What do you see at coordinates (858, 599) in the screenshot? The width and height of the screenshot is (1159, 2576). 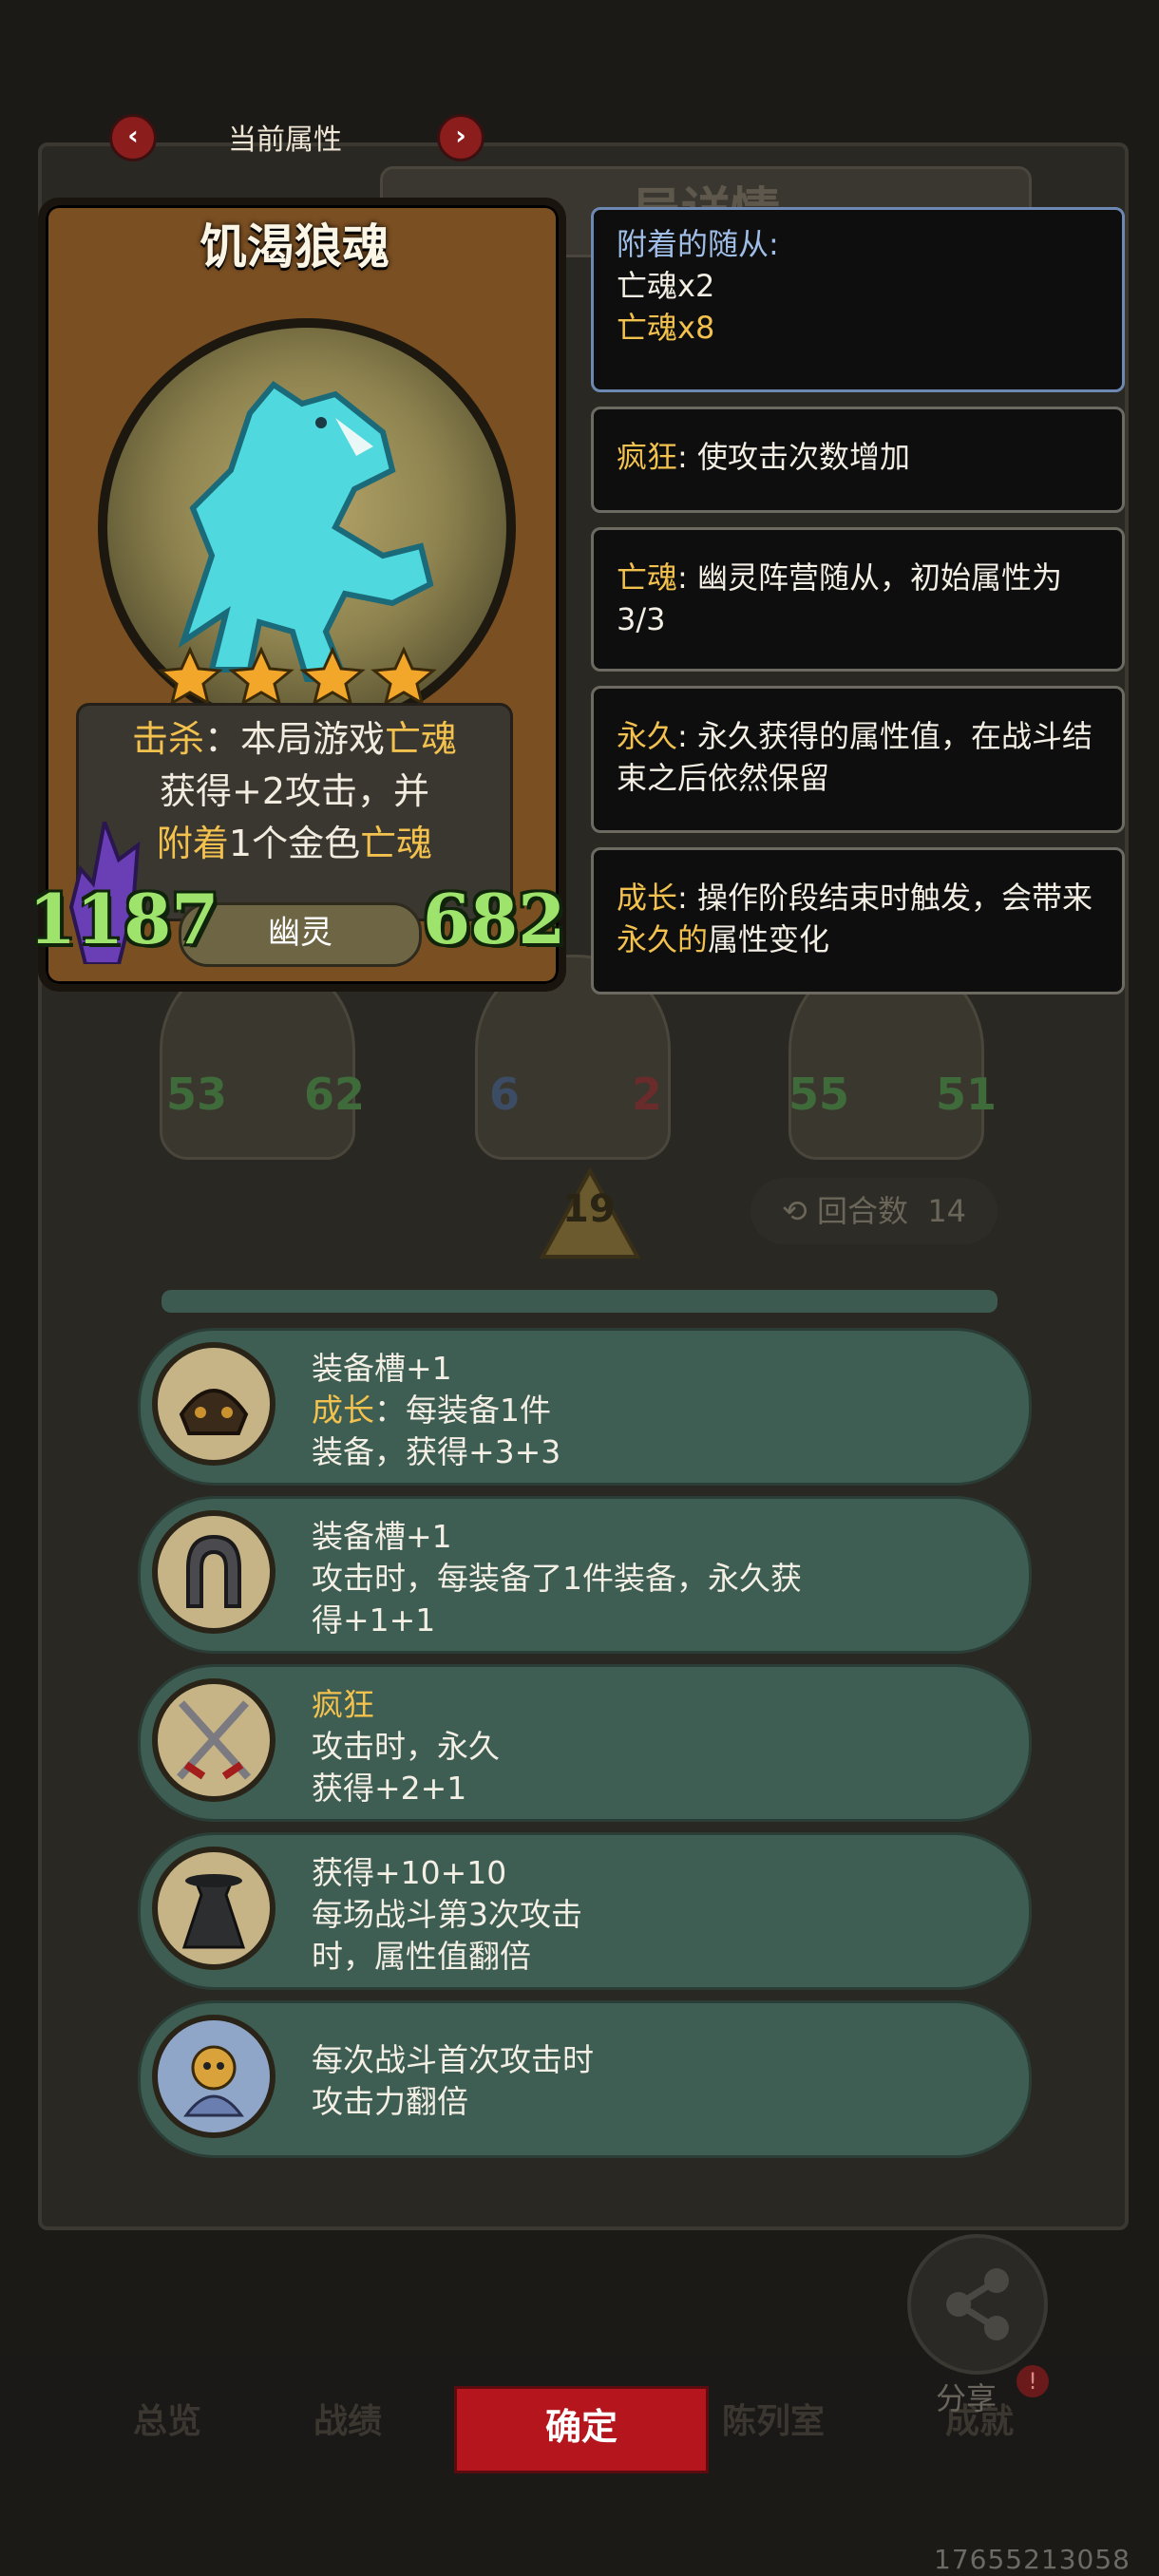 I see `keyword-soul-box: 亡魂: 幽灵阵营随从，初始属性为3/3` at bounding box center [858, 599].